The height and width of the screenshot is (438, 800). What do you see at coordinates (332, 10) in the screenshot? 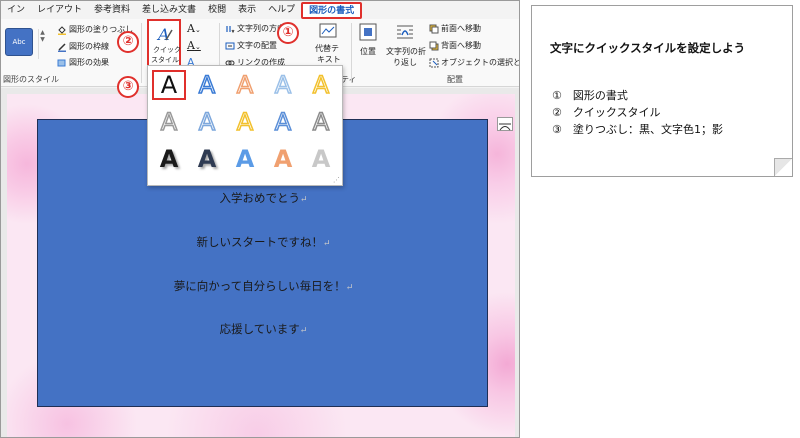
I see `tab-shape-format: 図形の書式` at bounding box center [332, 10].